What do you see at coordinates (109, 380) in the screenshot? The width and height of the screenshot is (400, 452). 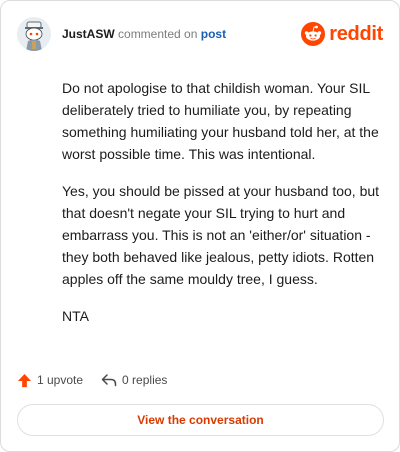 I see `reply-arrow-icon` at bounding box center [109, 380].